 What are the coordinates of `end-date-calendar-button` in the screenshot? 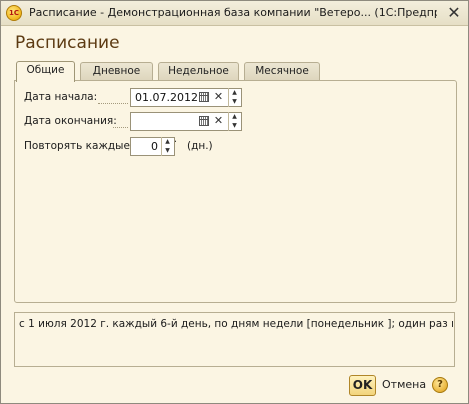 It's located at (203, 121).